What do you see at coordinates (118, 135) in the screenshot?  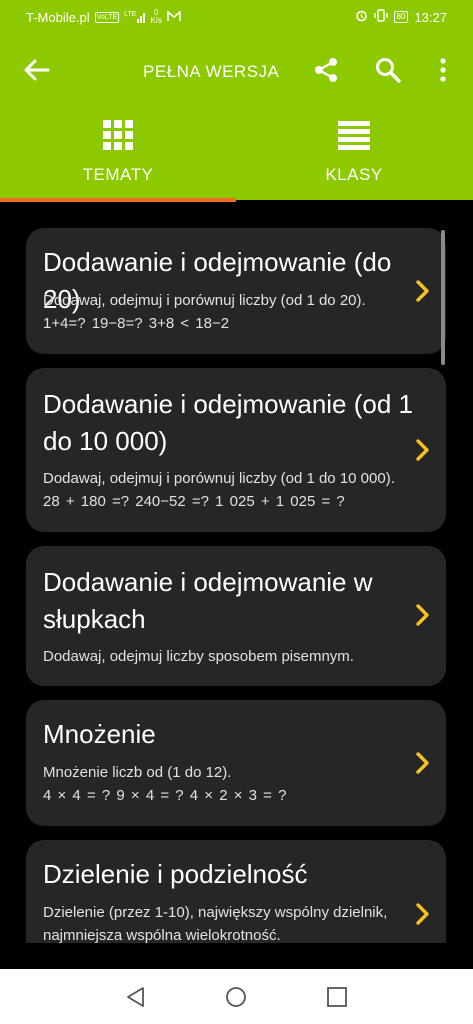 I see `grid-icon` at bounding box center [118, 135].